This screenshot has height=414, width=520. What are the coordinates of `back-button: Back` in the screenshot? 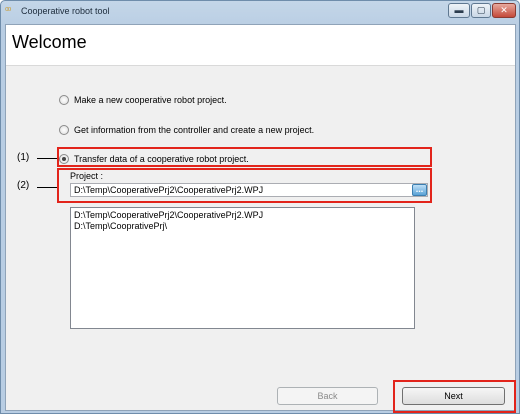 It's located at (327, 396).